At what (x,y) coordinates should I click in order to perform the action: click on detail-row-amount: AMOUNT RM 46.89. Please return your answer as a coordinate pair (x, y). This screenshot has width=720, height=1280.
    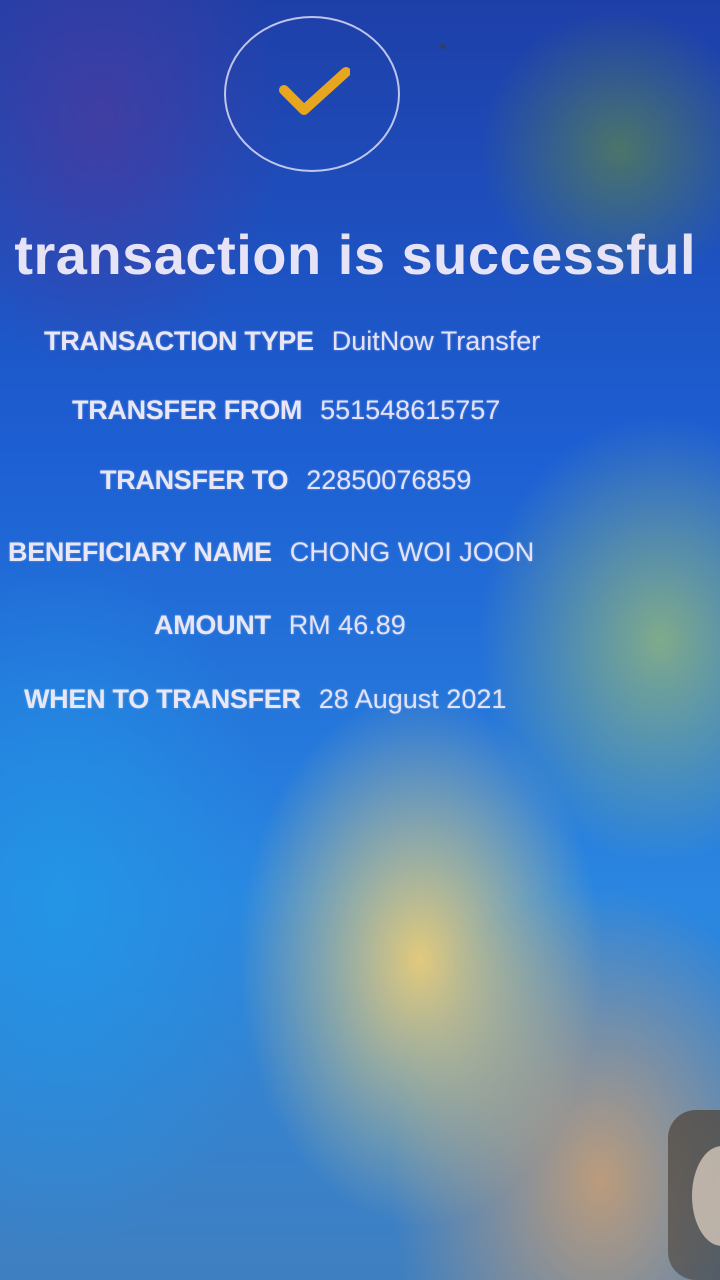
    Looking at the image, I should click on (280, 625).